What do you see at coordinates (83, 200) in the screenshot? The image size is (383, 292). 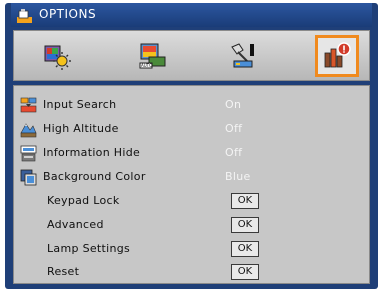 I see `menu-item-label: Keypad Lock` at bounding box center [83, 200].